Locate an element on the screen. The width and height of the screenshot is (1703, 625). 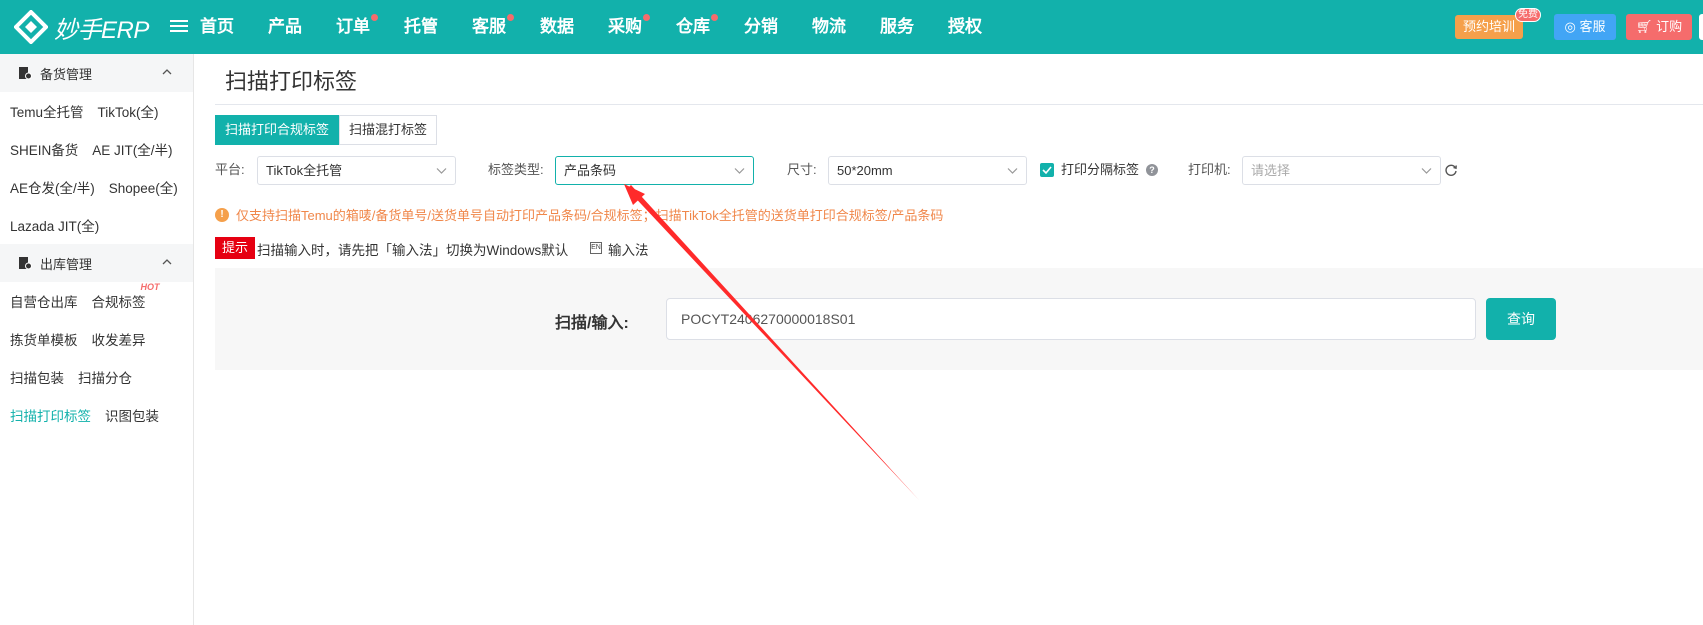
sidebar-item-shein-stock: SHEIN备货 is located at coordinates (44, 149).